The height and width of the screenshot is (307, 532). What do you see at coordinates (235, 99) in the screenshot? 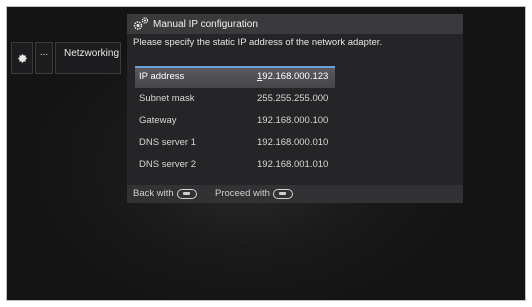
I see `subnet-mask-field: Subnet mask 255.255.255.000` at bounding box center [235, 99].